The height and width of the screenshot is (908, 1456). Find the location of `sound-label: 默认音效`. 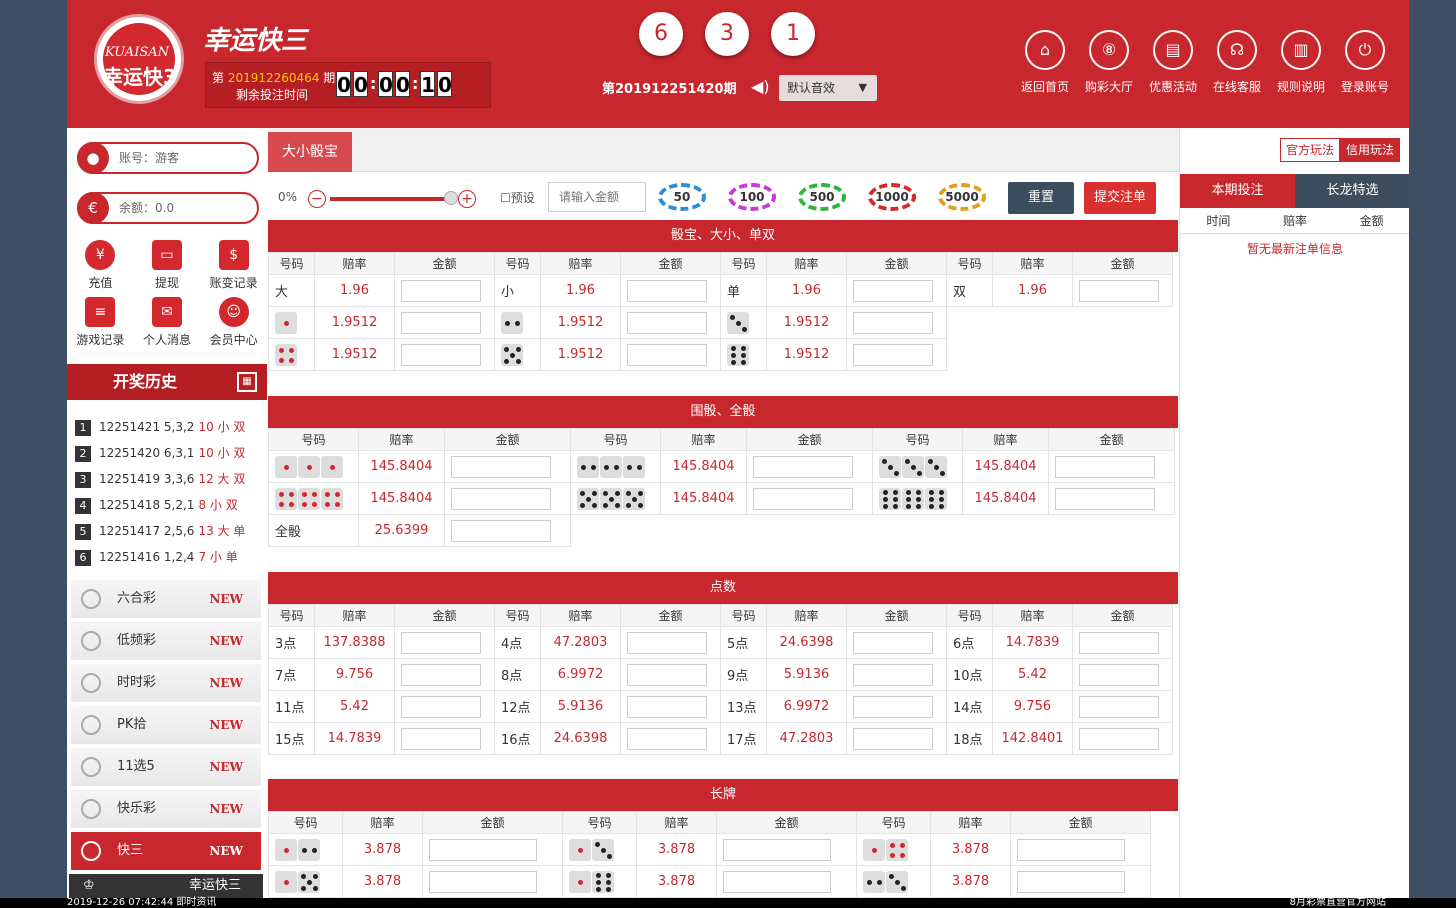

sound-label: 默认音效 is located at coordinates (811, 88).